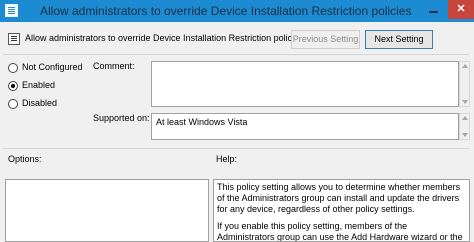 Image resolution: width=474 pixels, height=242 pixels. What do you see at coordinates (11, 10) in the screenshot?
I see `window-icon` at bounding box center [11, 10].